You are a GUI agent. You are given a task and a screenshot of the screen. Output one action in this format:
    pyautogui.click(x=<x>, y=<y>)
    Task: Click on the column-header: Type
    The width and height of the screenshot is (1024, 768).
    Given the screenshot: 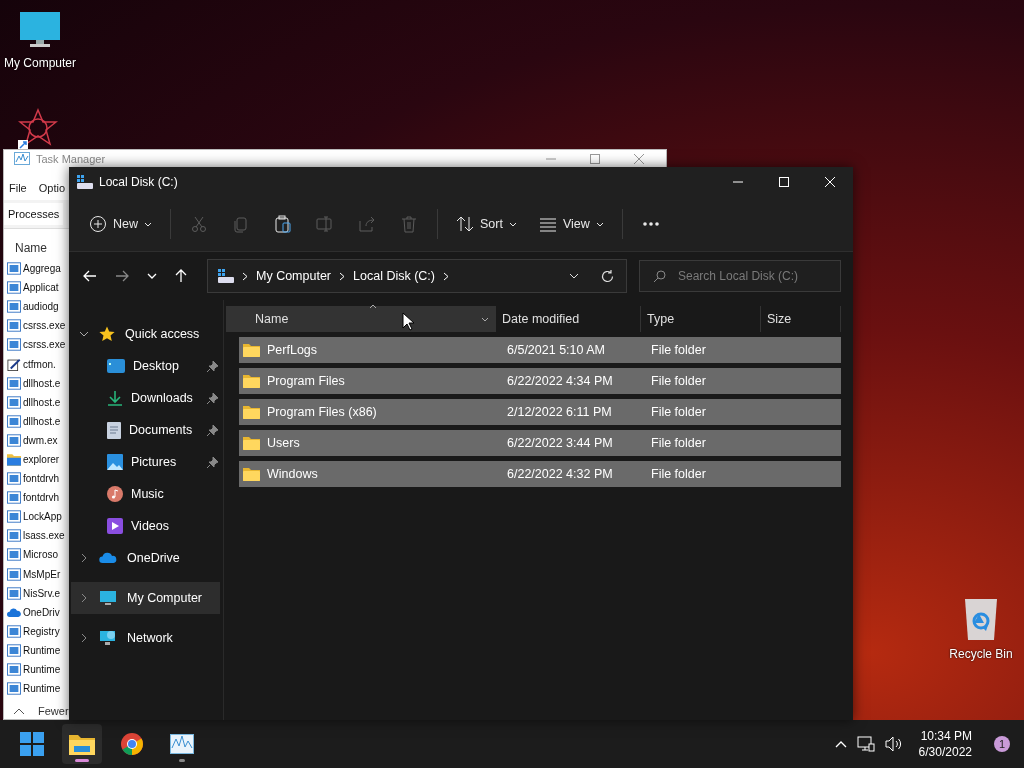 What is the action you would take?
    pyautogui.click(x=701, y=319)
    